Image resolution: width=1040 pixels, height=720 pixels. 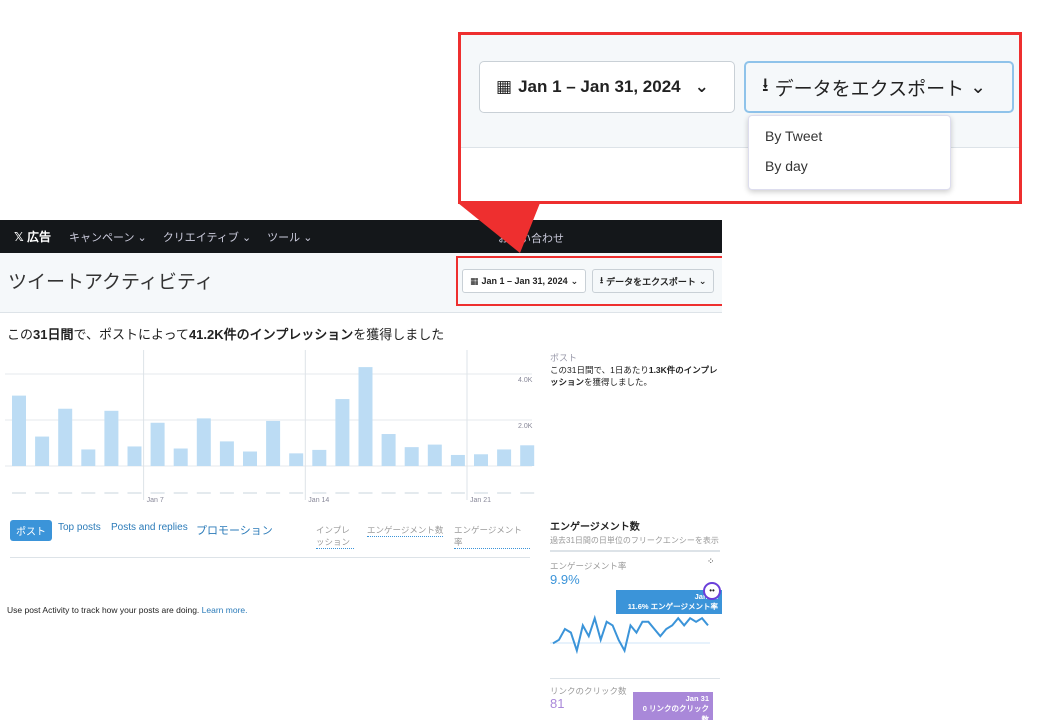 I want to click on top-nav: 𝕏 広告 キャンペーン ⌄ クリエイティブ ⌄ ツール ⌄ お問い合わせ, so click(x=361, y=236).